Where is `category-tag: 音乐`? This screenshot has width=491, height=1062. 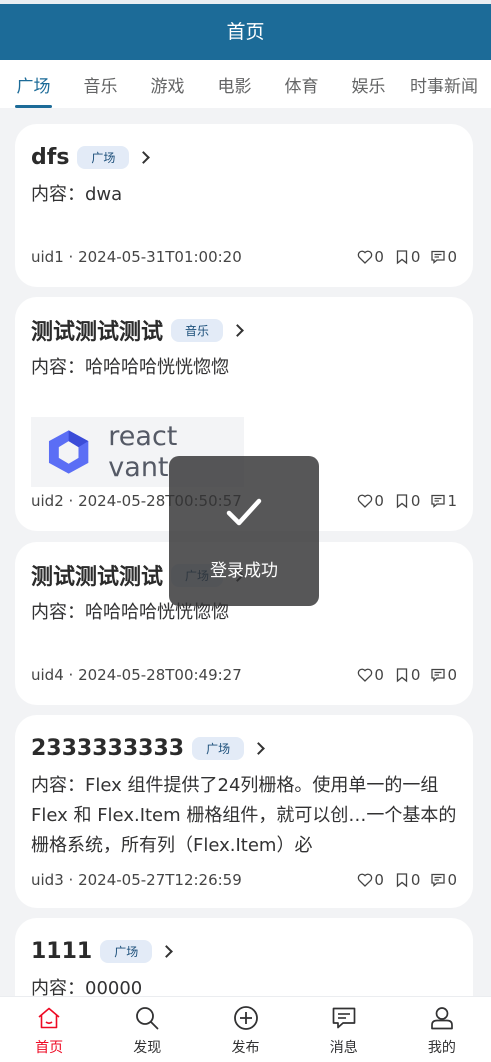
category-tag: 音乐 is located at coordinates (197, 330).